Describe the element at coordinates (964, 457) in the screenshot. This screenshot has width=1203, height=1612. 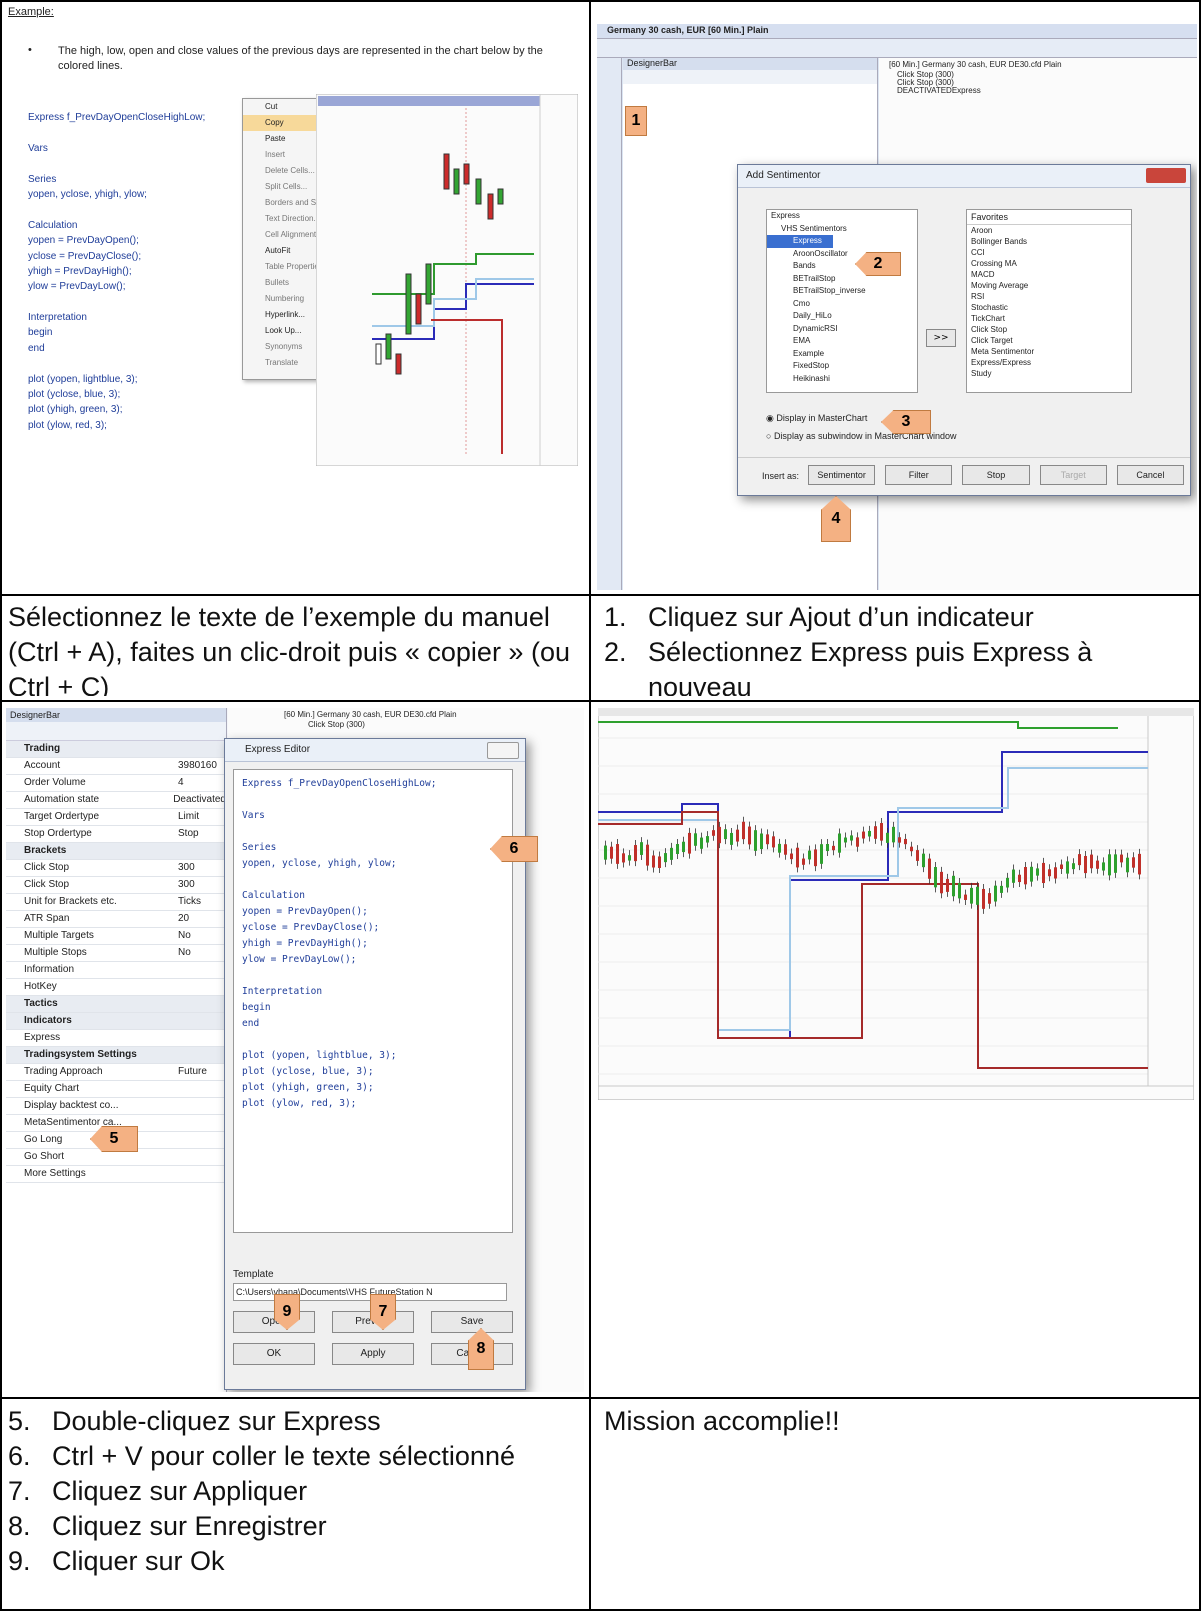
I see `divider` at that location.